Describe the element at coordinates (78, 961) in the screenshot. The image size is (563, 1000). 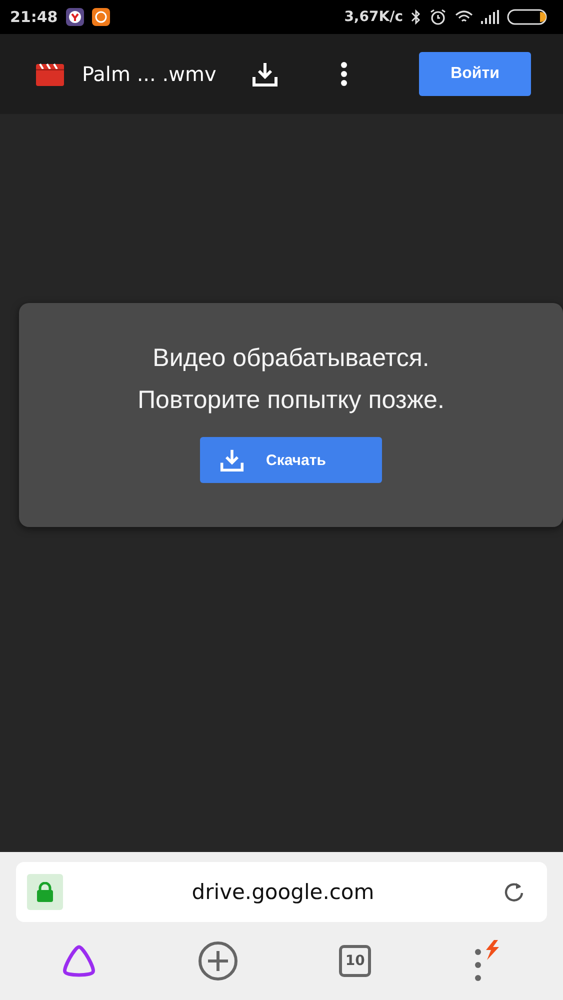
I see `assistant-icon` at that location.